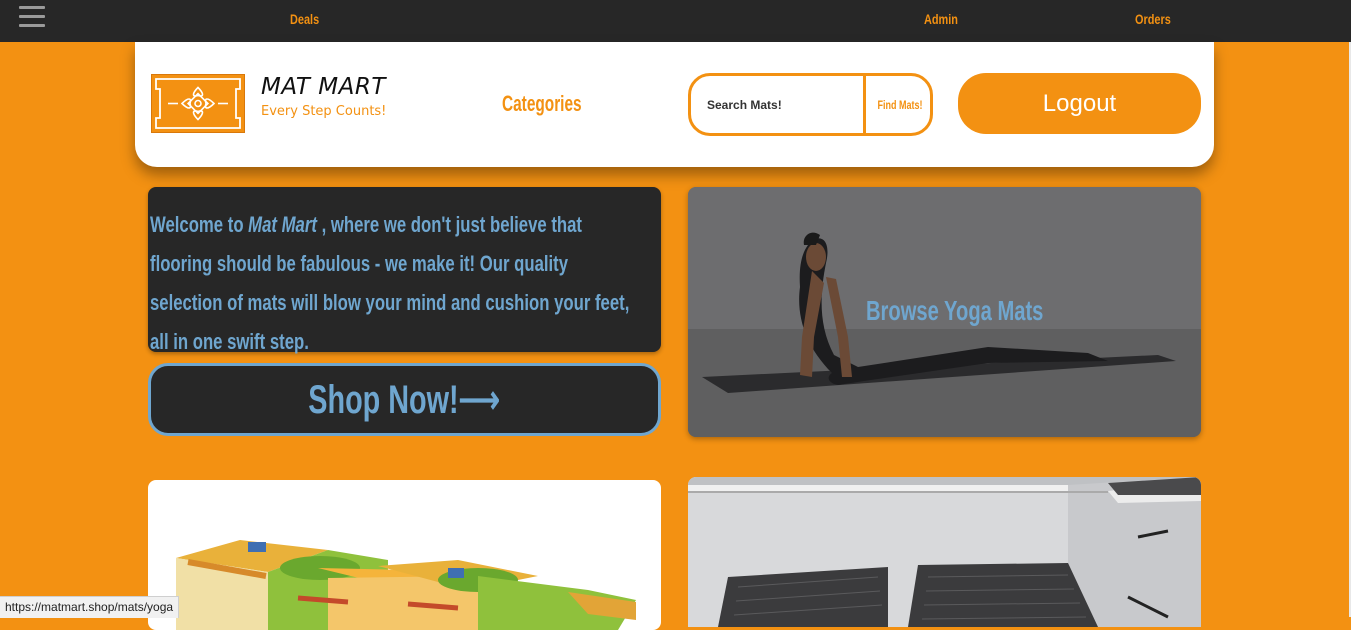 The width and height of the screenshot is (1351, 630). Describe the element at coordinates (899, 104) in the screenshot. I see `find-mats-label: Find Mats!` at that location.